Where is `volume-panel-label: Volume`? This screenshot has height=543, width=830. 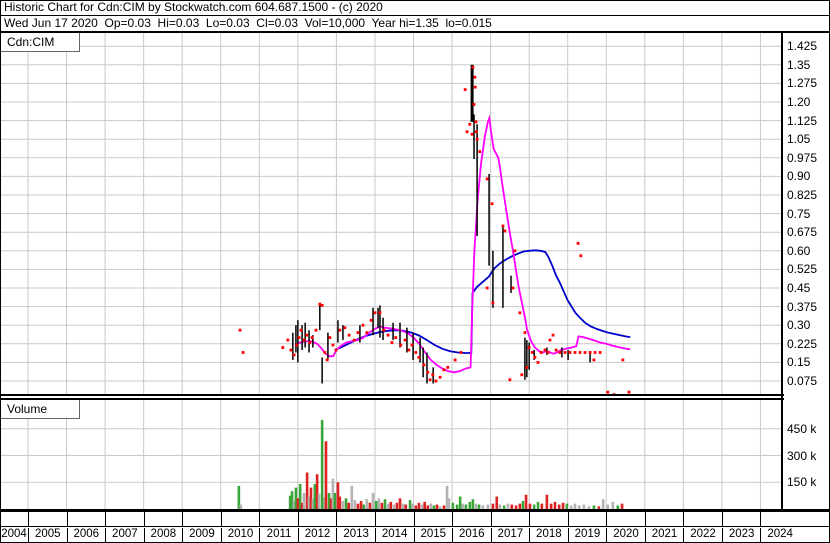
volume-panel-label: Volume is located at coordinates (40, 409).